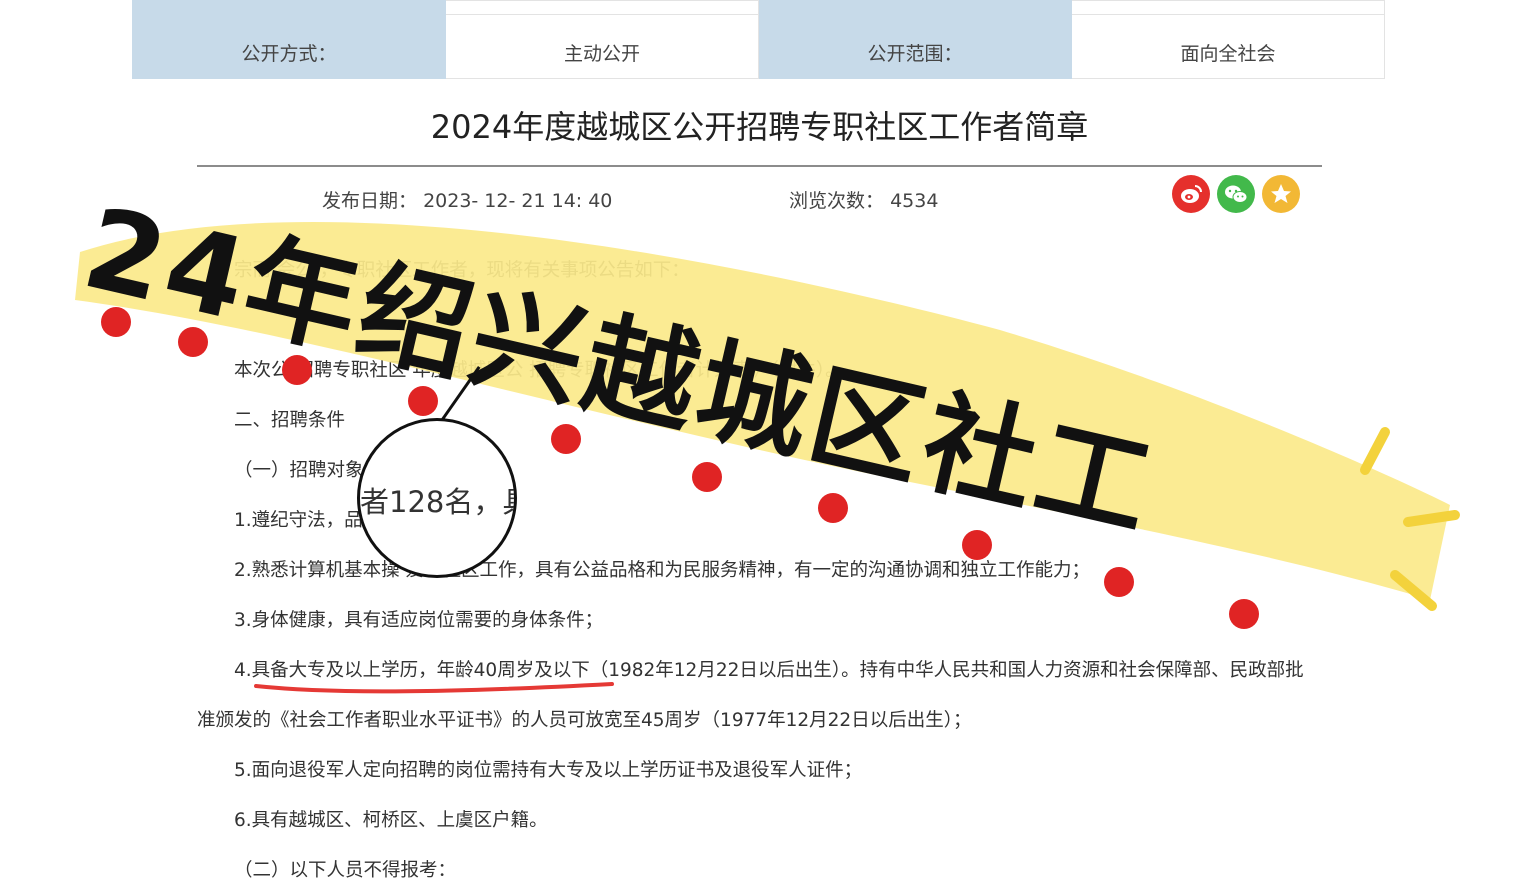 Image resolution: width=1517 pixels, height=883 pixels. What do you see at coordinates (345, 870) in the screenshot?
I see `subsection-heading-exclusions: （二）以下人员不得报考：` at bounding box center [345, 870].